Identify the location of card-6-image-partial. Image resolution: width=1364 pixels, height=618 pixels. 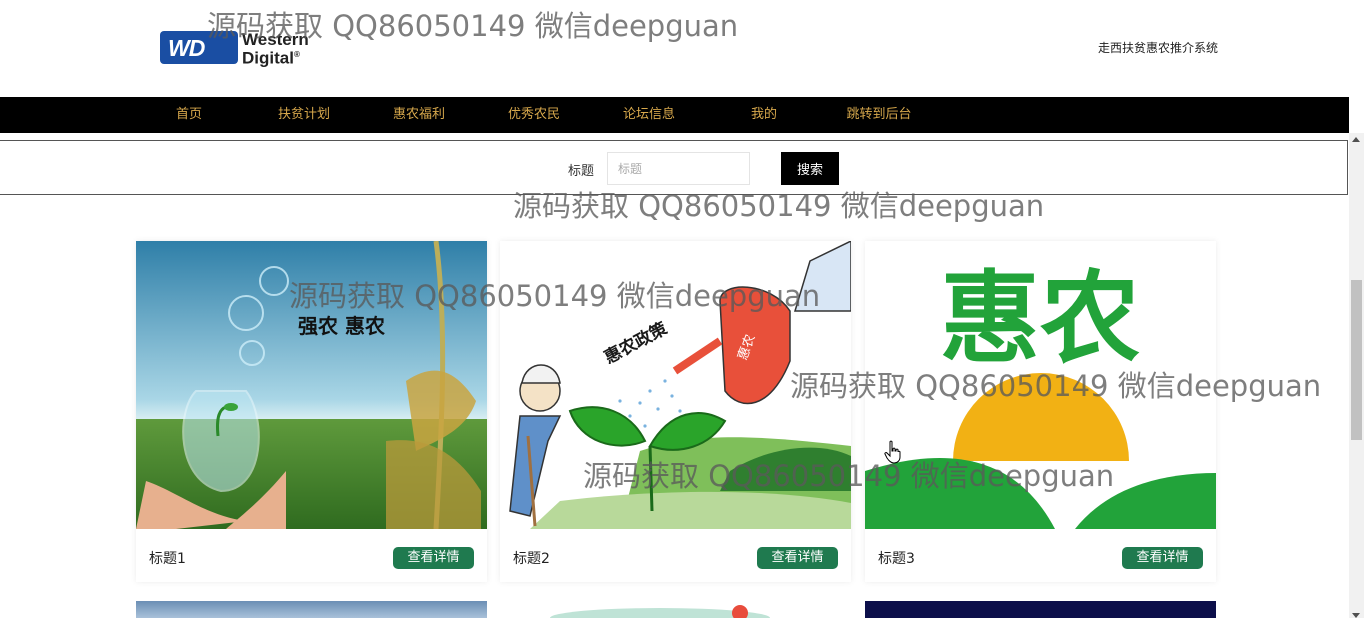
(1040, 609).